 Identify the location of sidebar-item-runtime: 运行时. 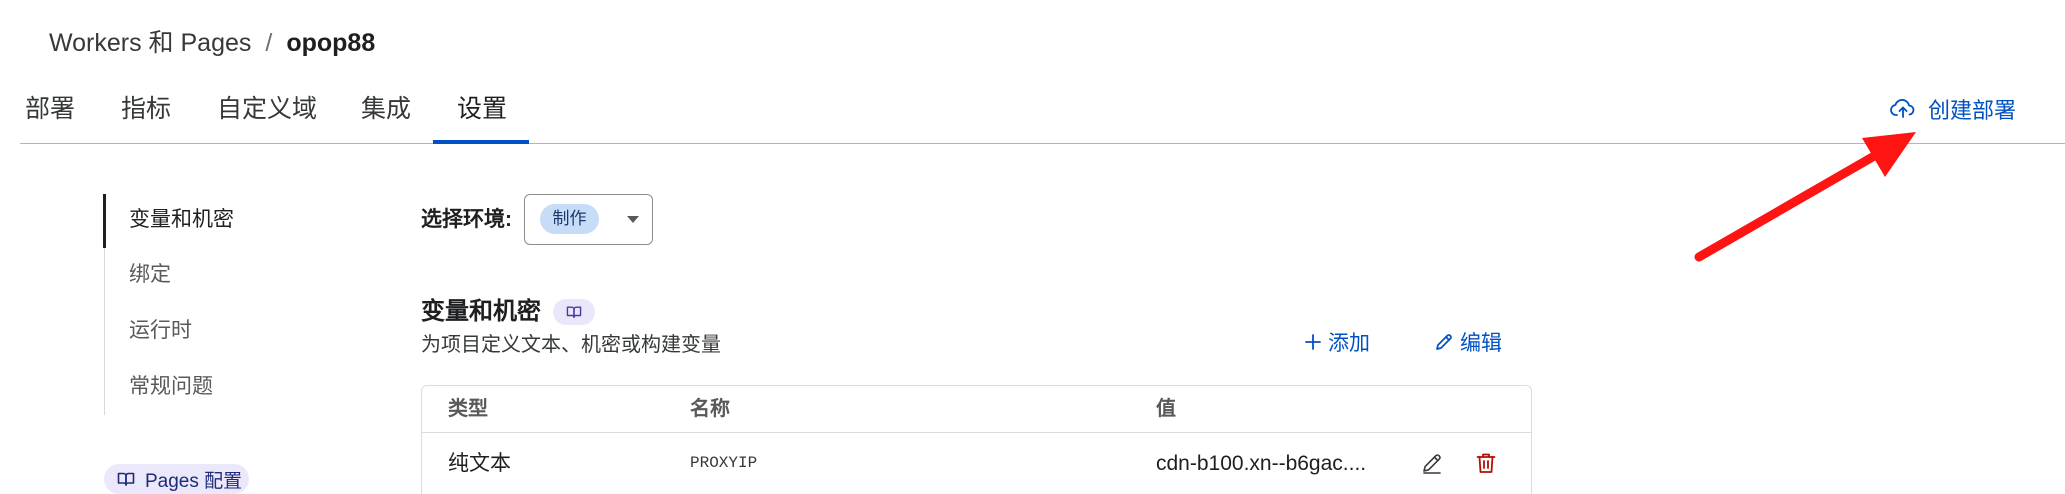
(160, 331).